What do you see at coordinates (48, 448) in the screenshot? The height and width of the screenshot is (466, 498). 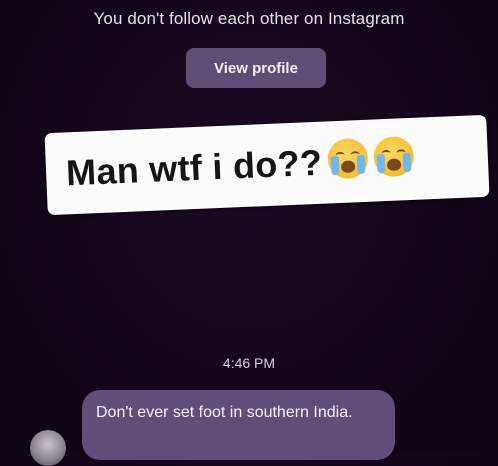 I see `avatar` at bounding box center [48, 448].